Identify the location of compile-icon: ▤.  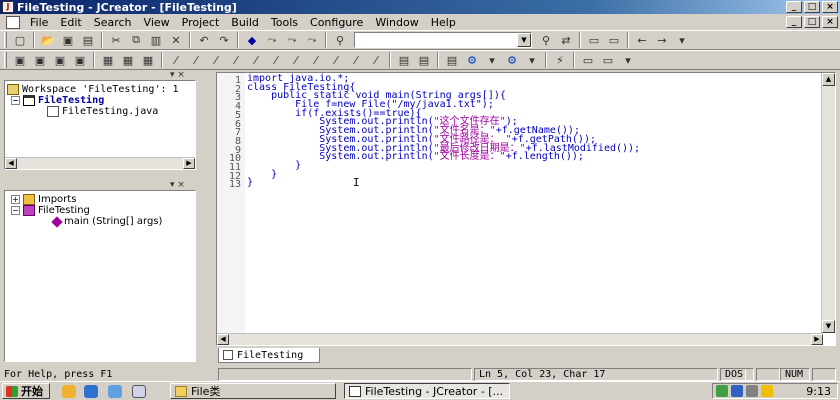
(404, 60).